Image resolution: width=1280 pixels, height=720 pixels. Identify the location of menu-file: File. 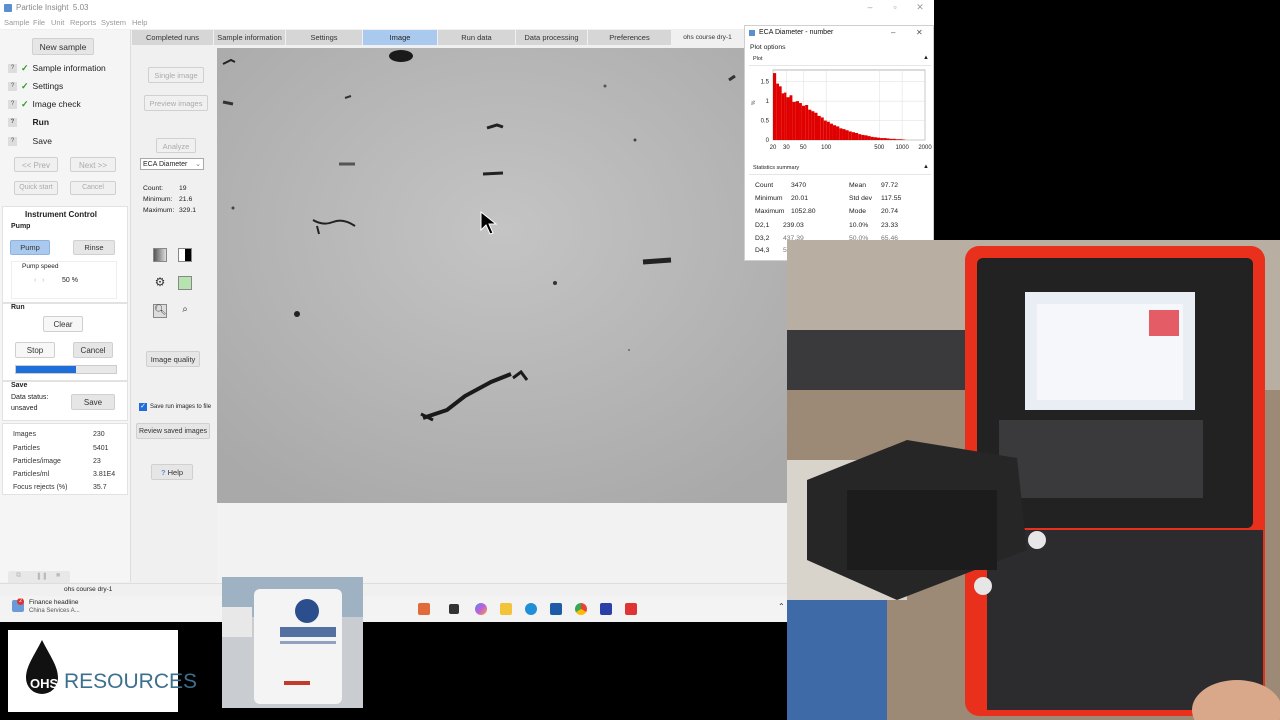
(39, 22).